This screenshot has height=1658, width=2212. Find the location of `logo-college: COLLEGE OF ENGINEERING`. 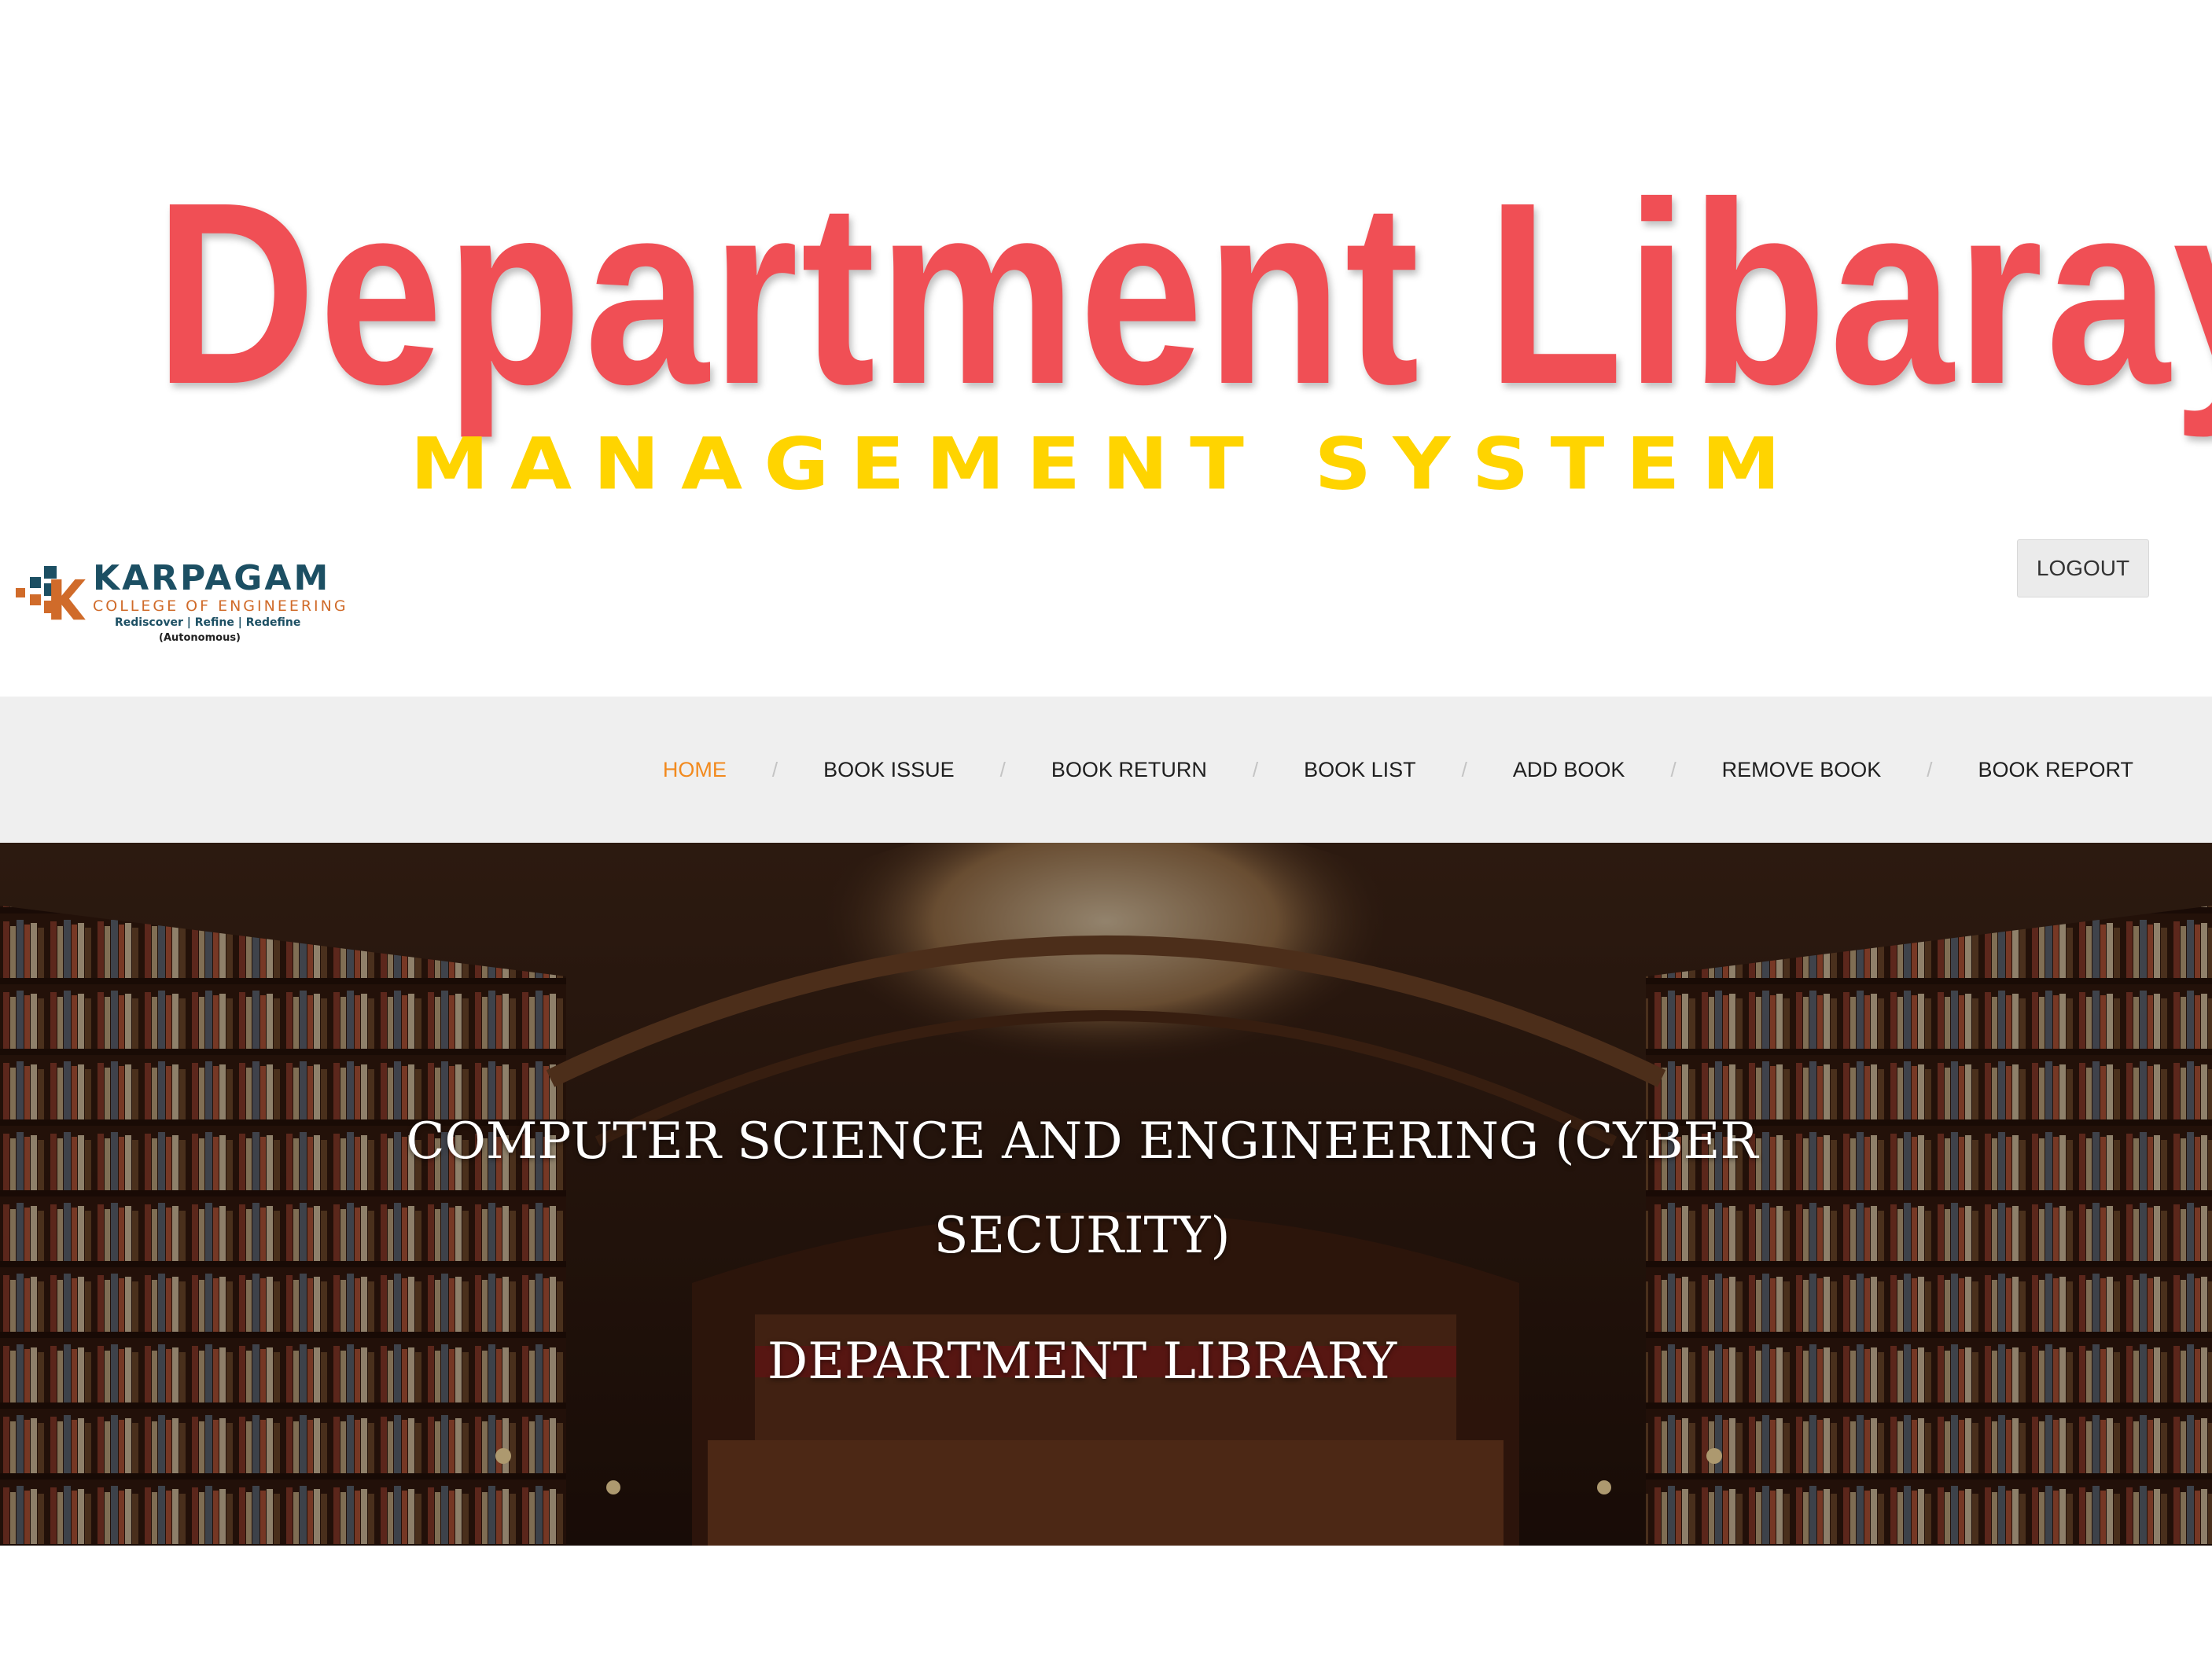

logo-college: COLLEGE OF ENGINEERING is located at coordinates (220, 606).